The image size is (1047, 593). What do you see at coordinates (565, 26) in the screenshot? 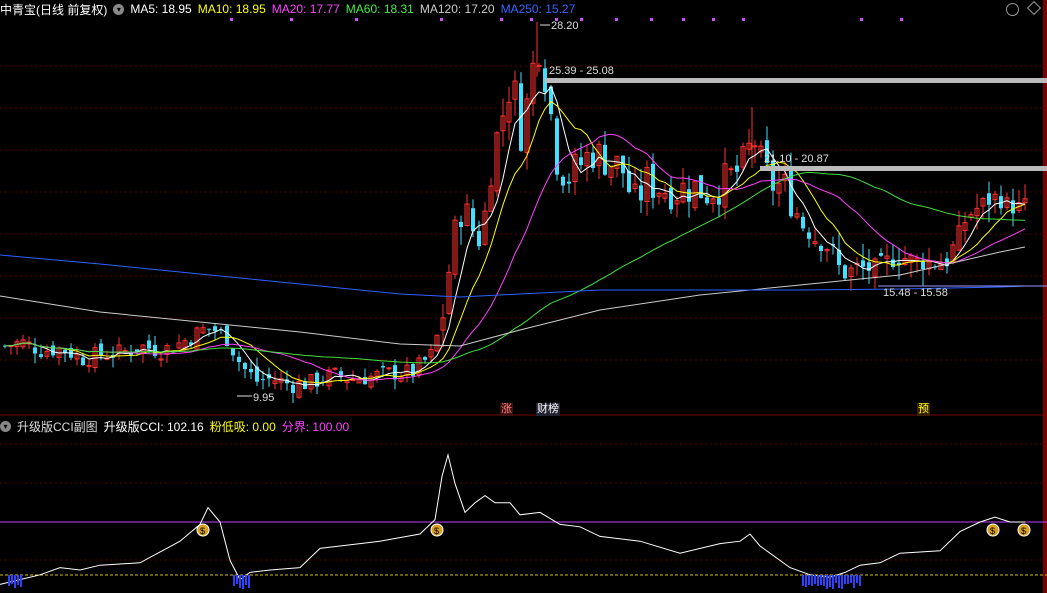
I see `high-price-label: 28.20` at bounding box center [565, 26].